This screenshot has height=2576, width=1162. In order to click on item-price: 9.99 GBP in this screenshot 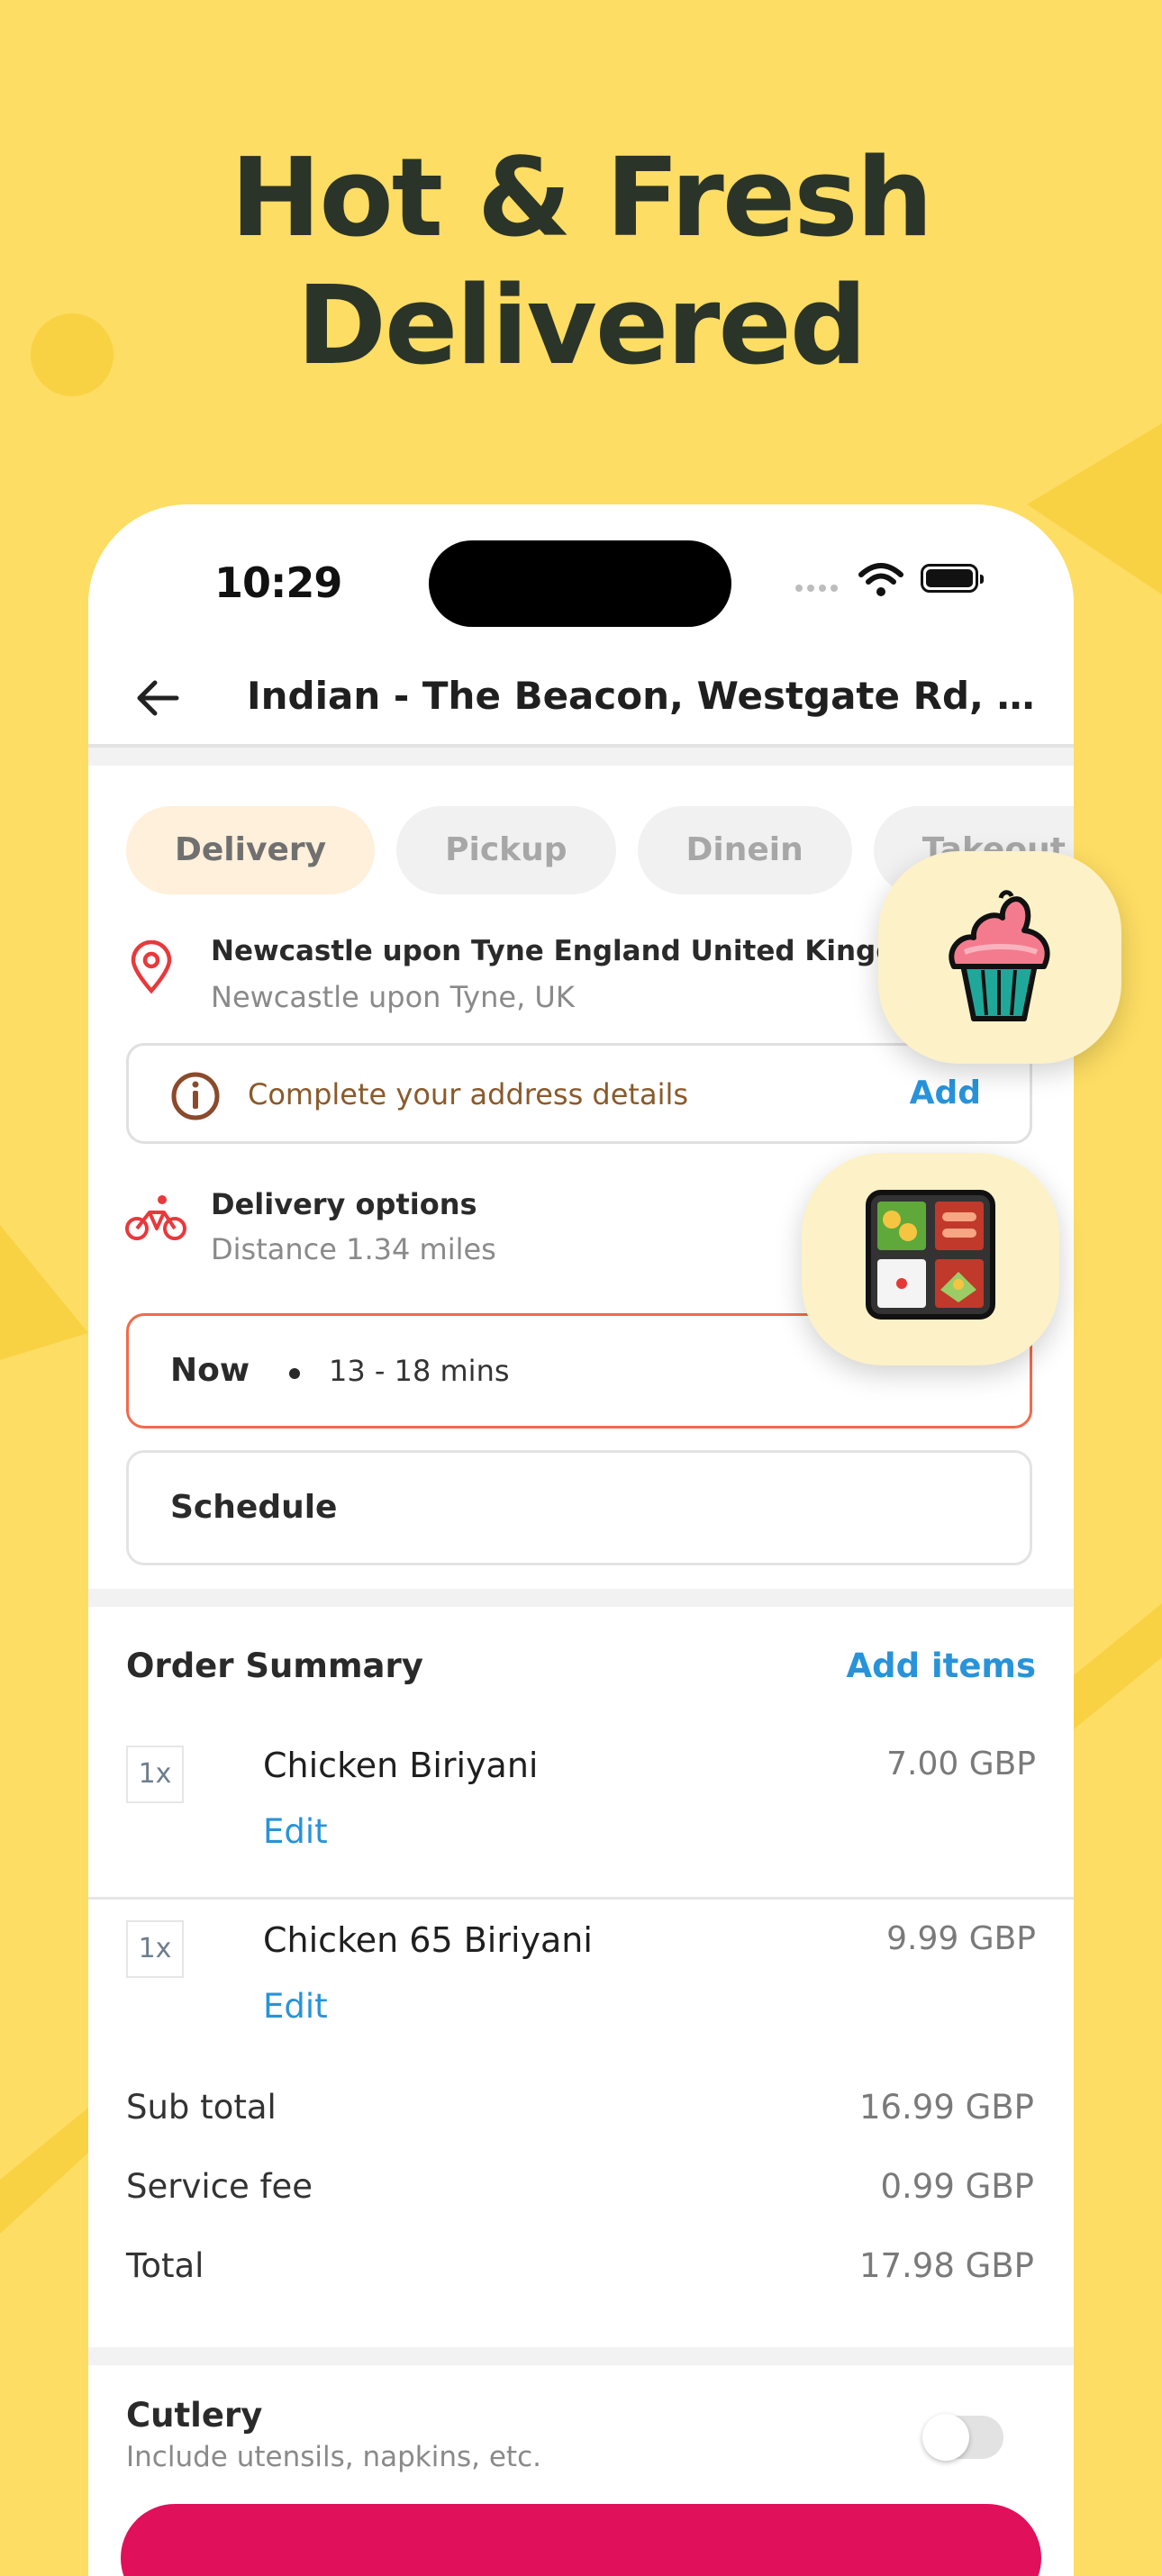, I will do `click(961, 1939)`.